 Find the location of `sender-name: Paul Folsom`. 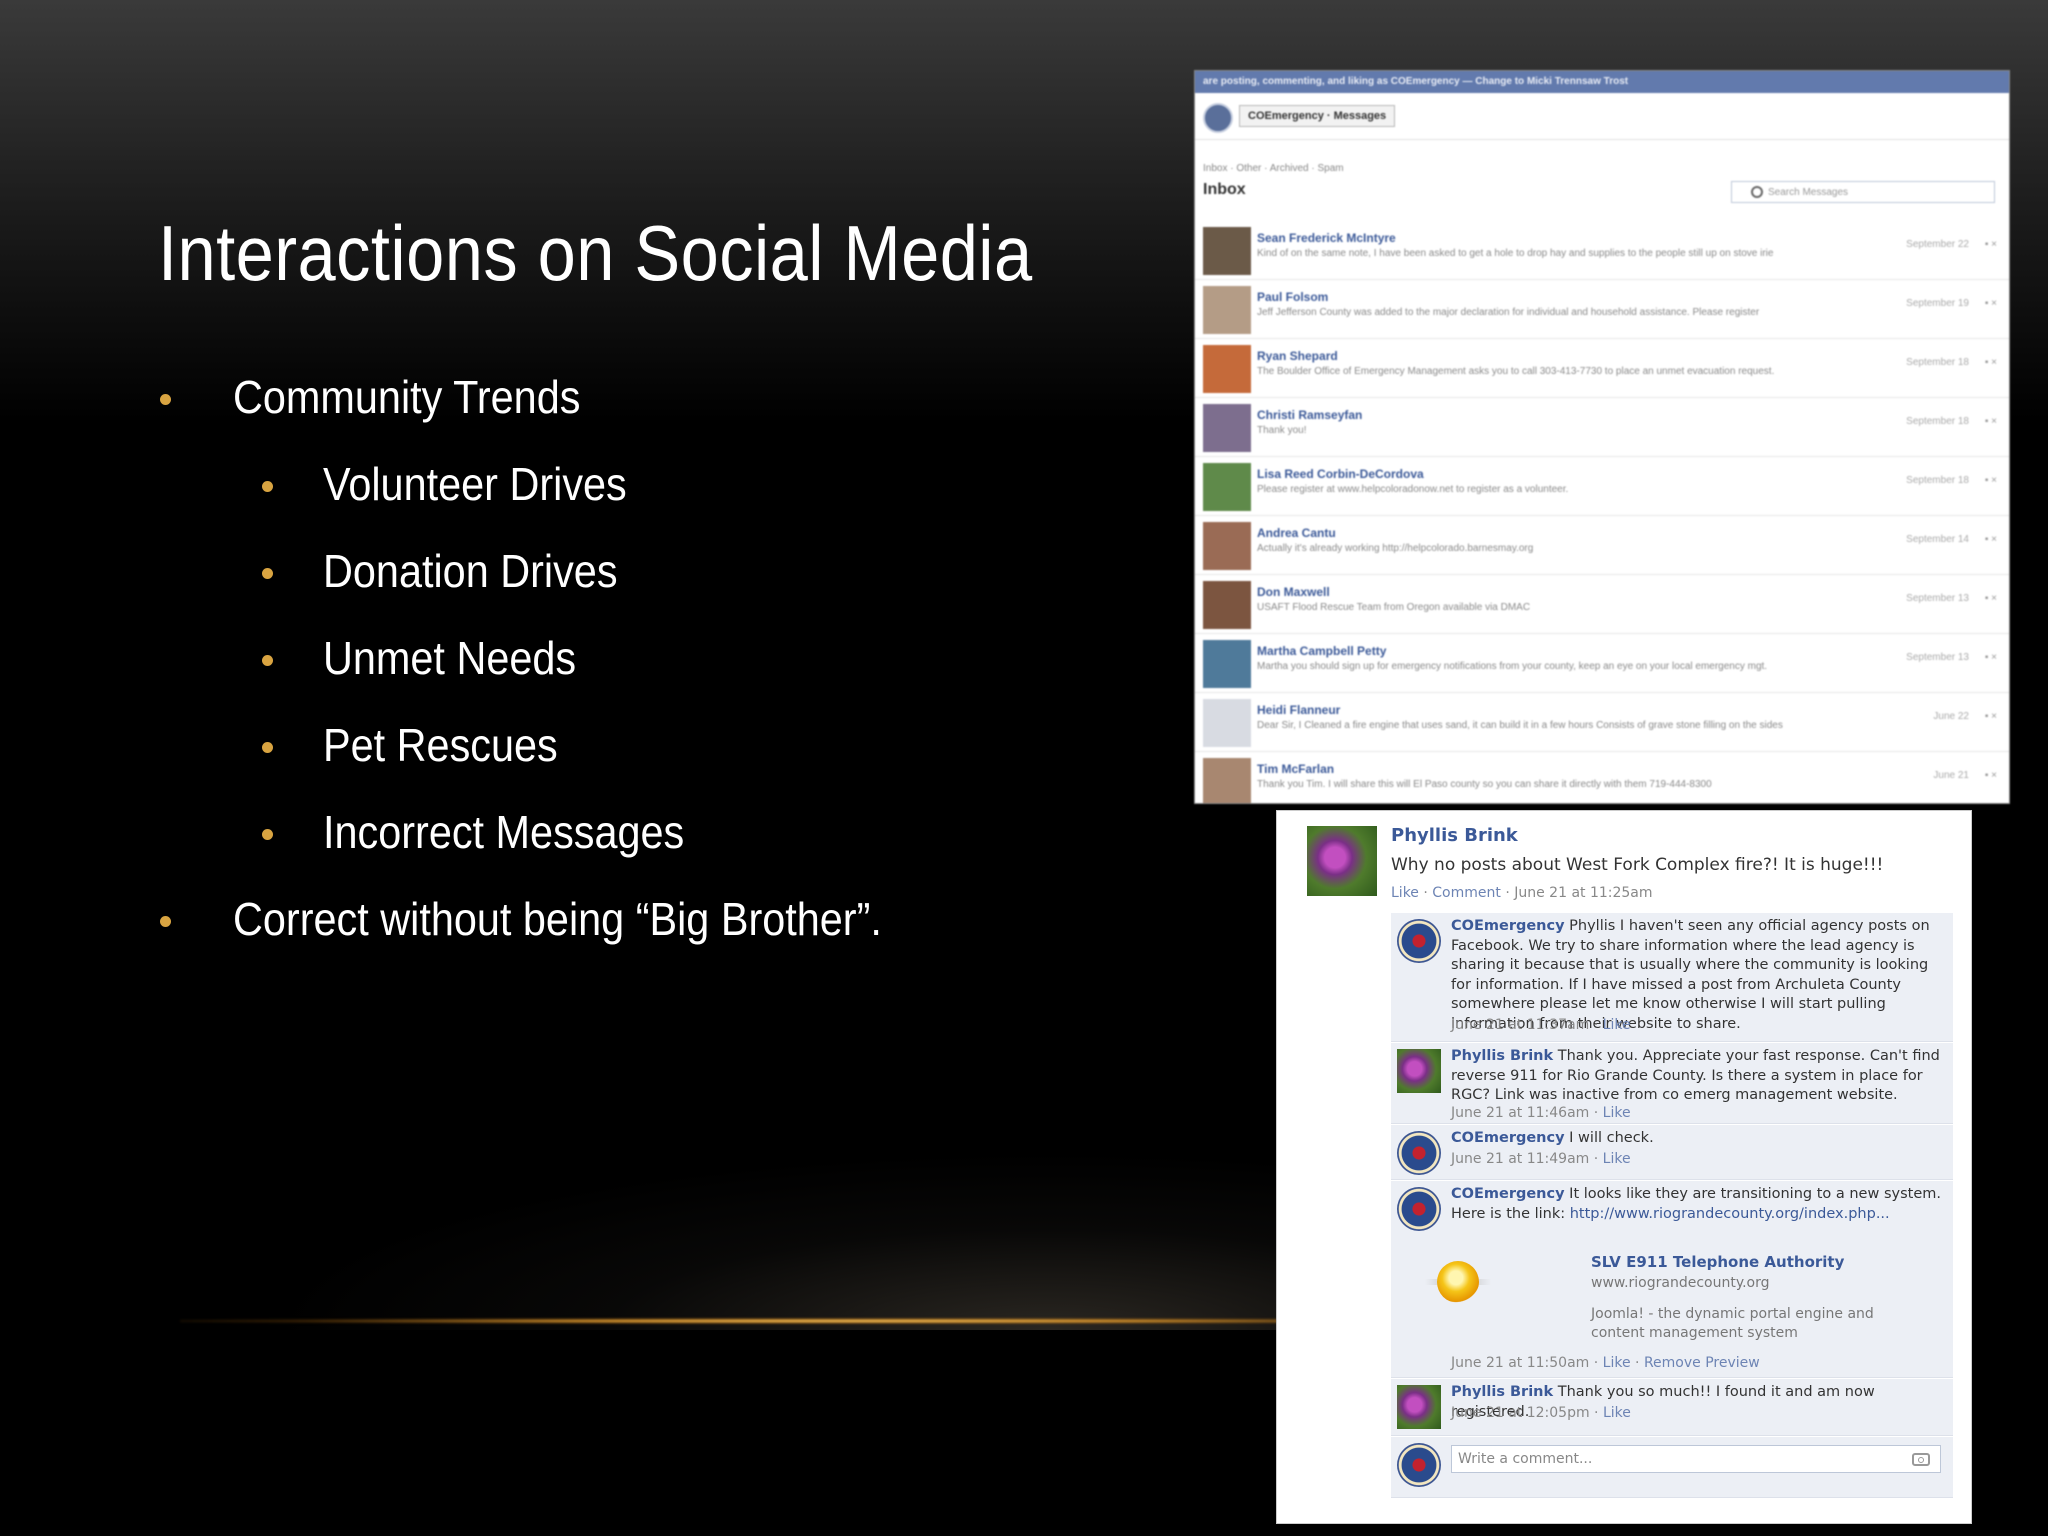

sender-name: Paul Folsom is located at coordinates (1292, 297).